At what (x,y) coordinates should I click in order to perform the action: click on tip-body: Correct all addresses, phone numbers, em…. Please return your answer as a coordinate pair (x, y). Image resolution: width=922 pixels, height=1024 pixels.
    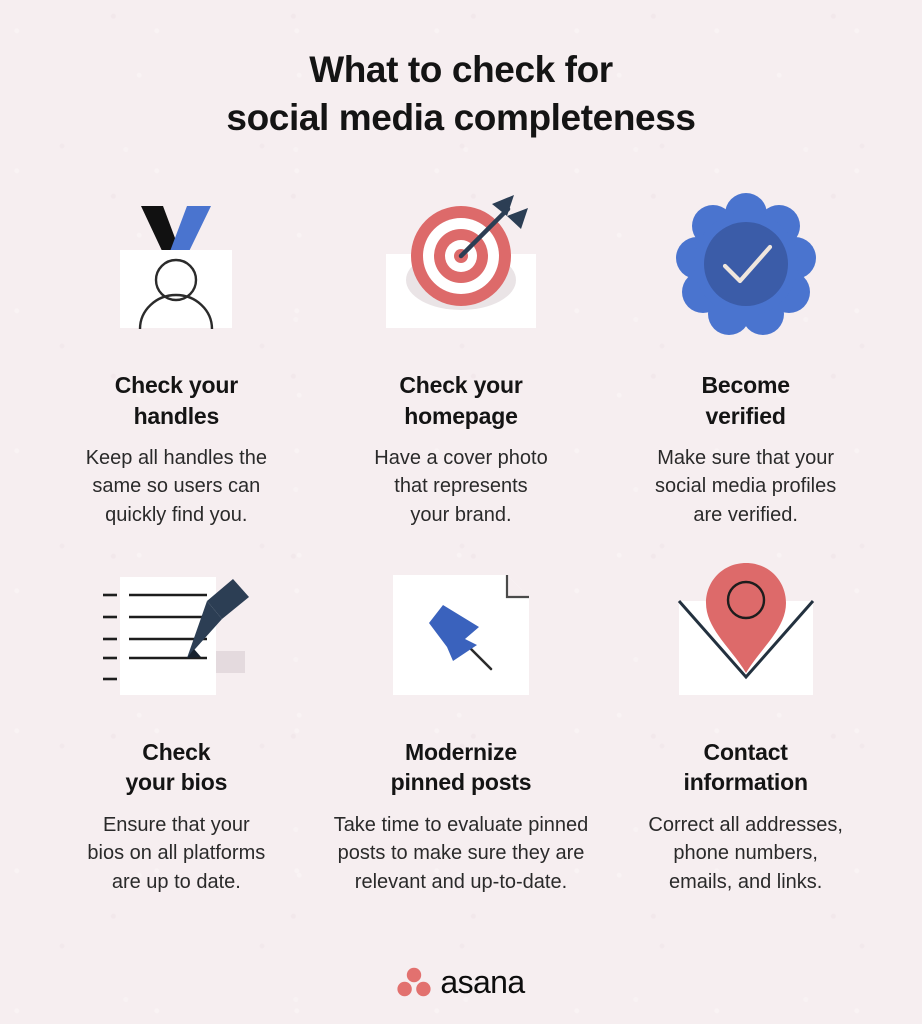
    Looking at the image, I should click on (745, 853).